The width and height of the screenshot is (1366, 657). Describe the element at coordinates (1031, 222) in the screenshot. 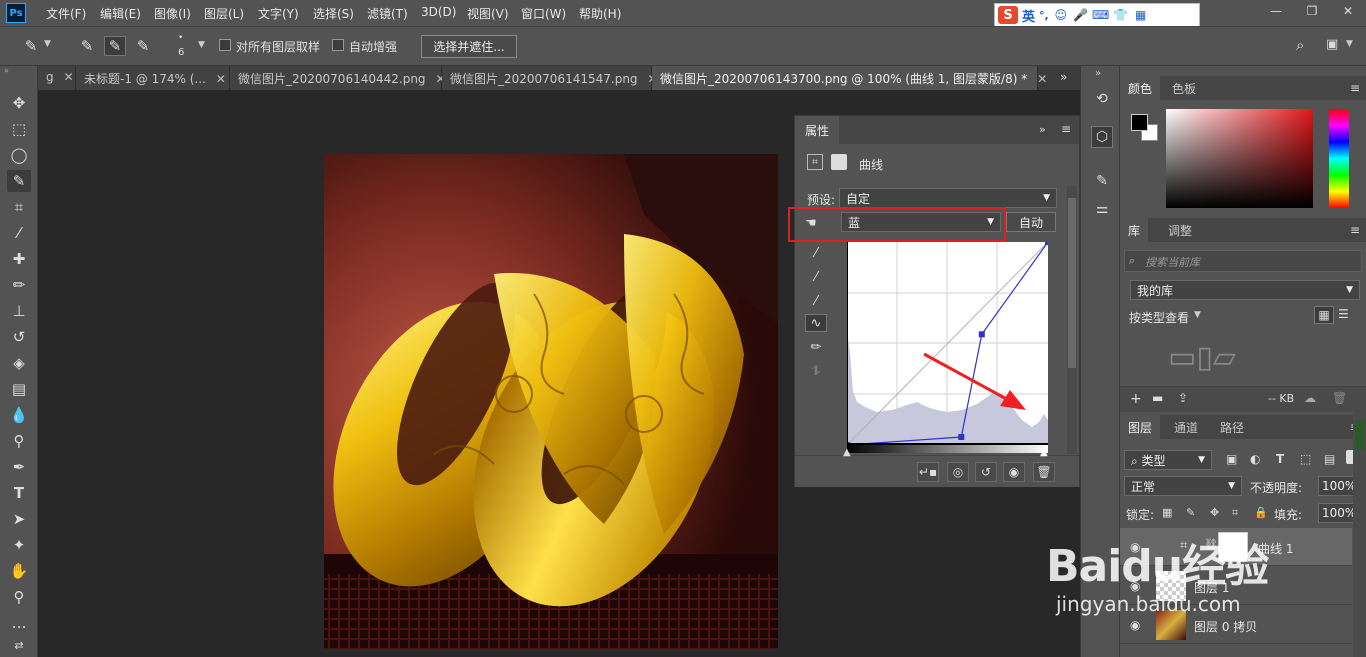

I see `auto-button: 自动` at that location.